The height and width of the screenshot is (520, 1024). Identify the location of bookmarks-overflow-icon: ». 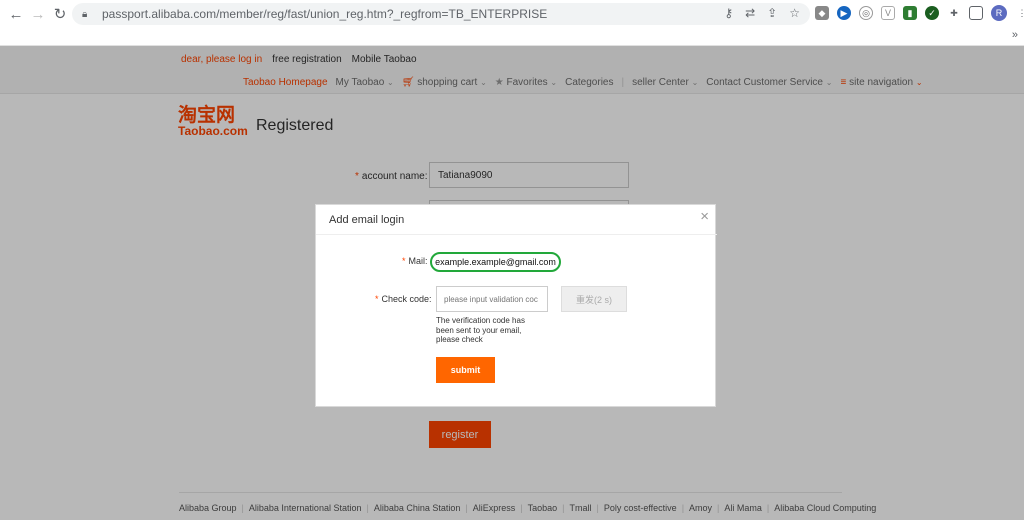
(1015, 35).